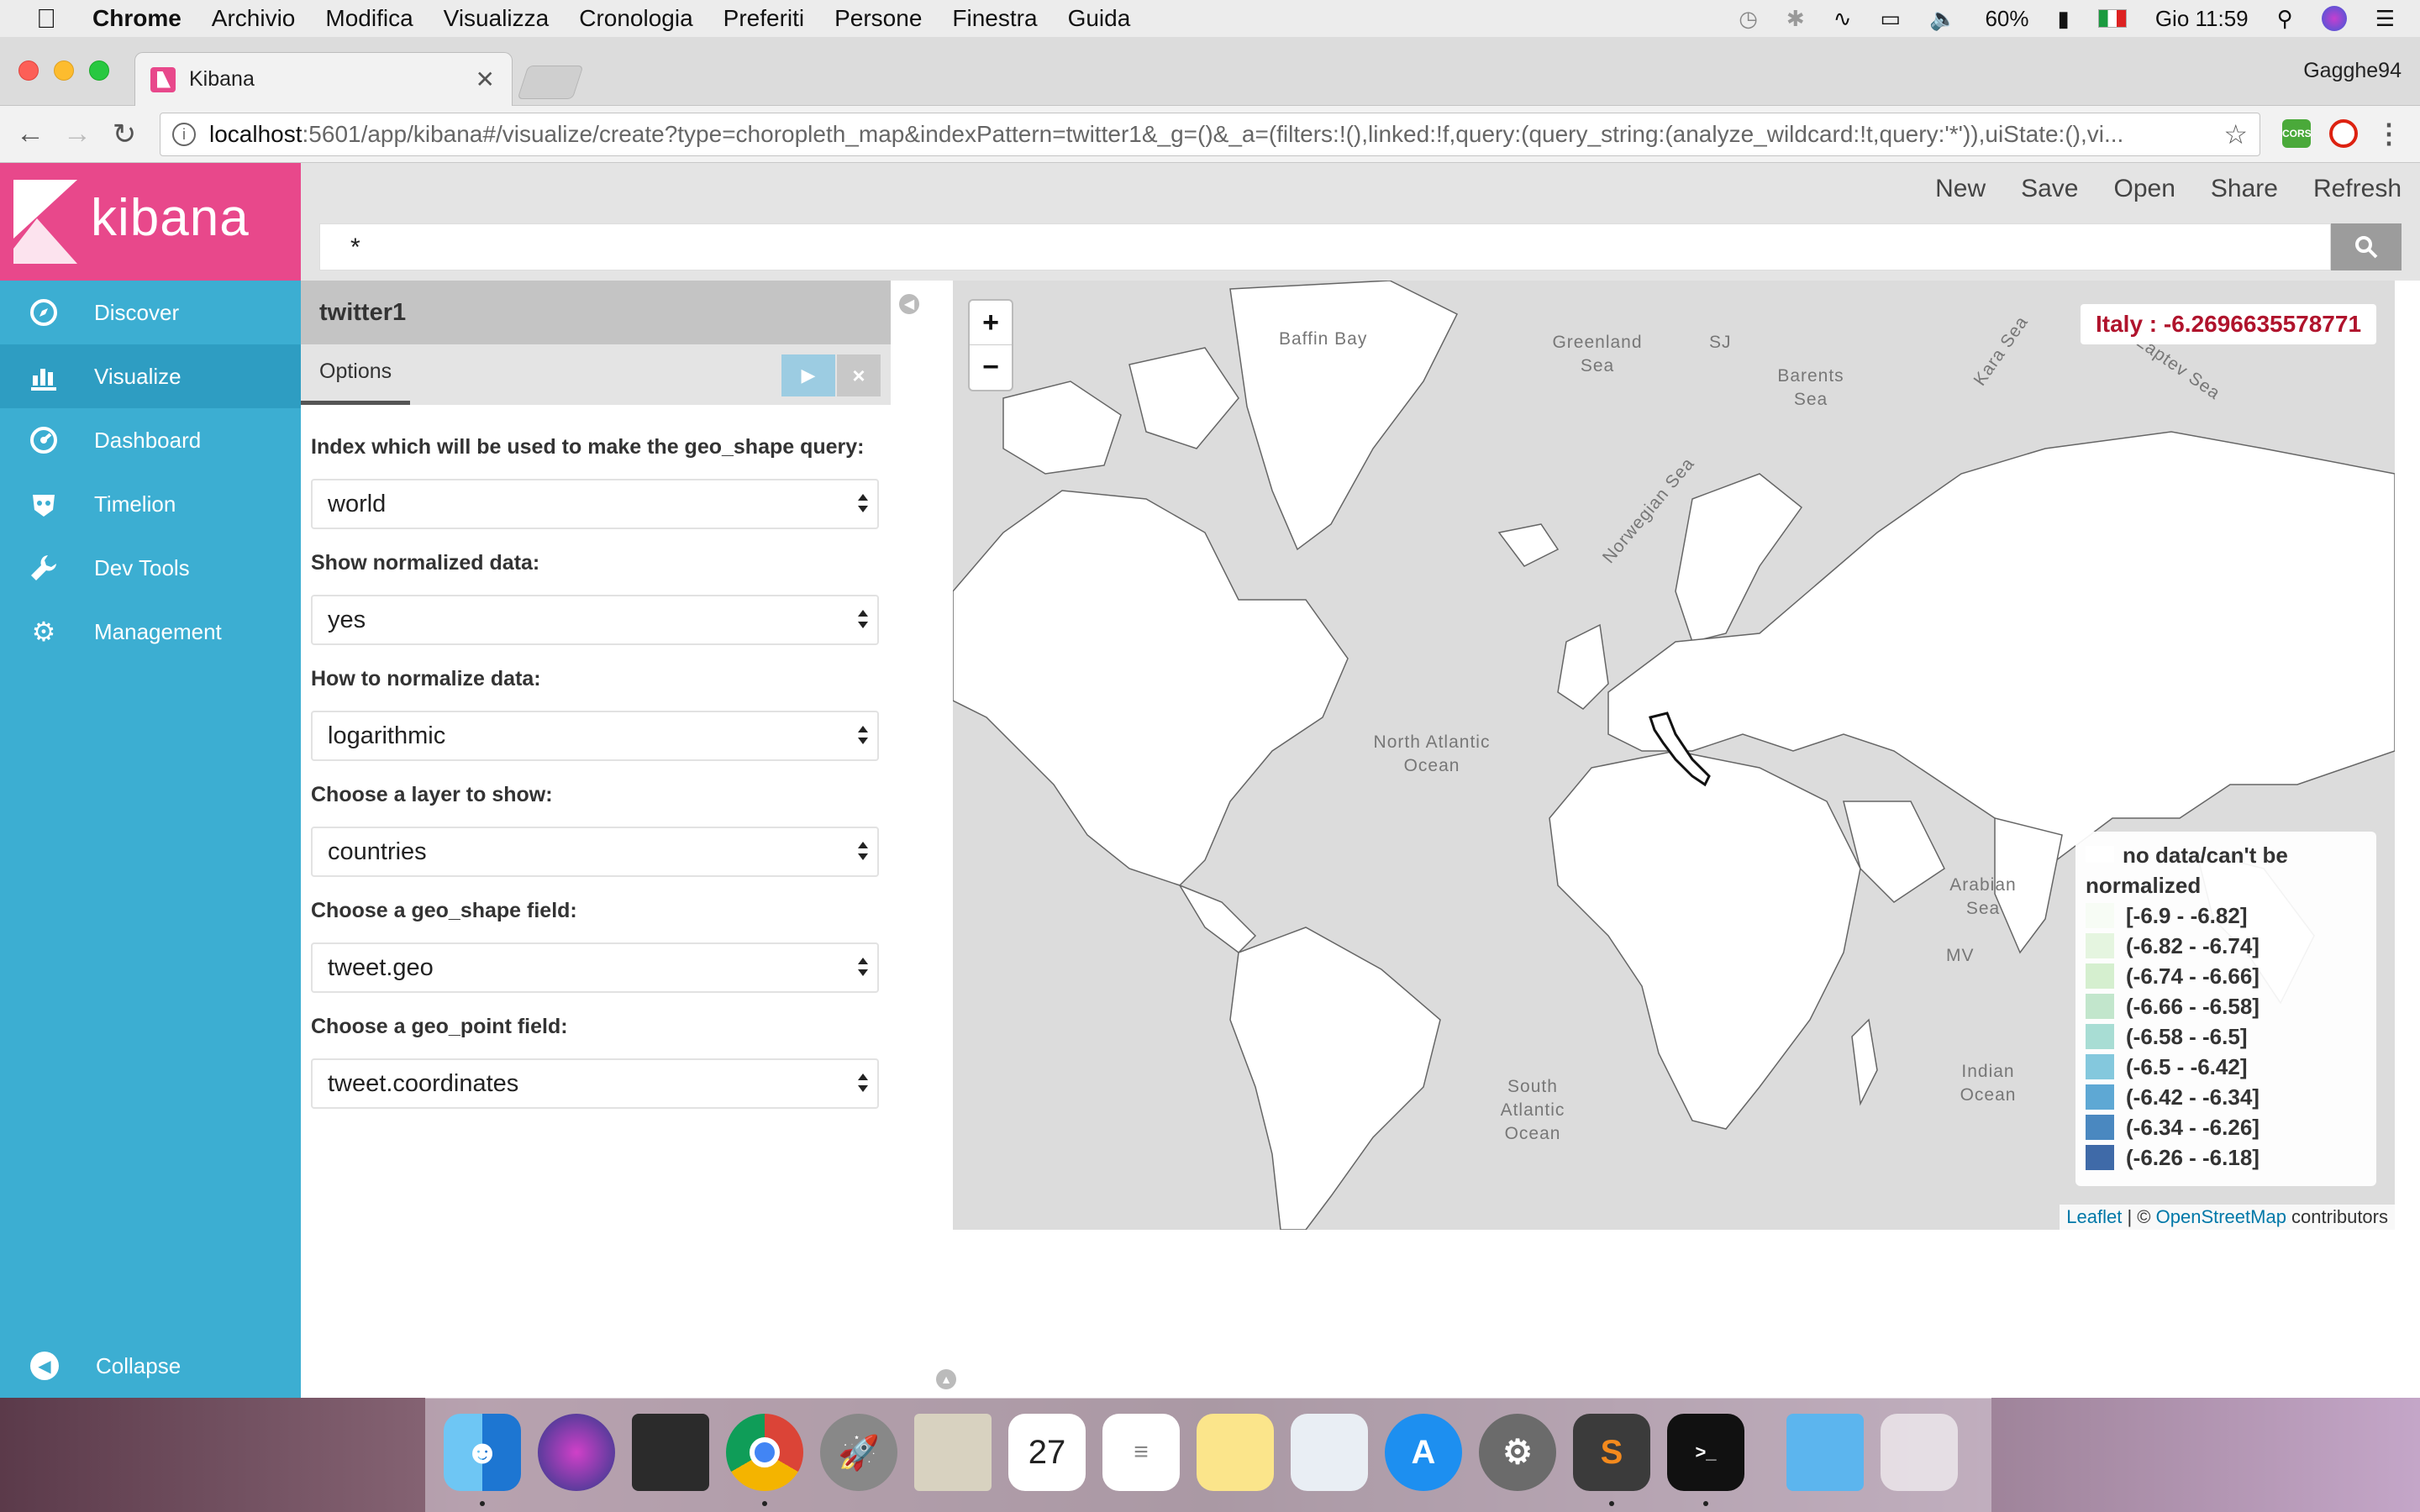 Image resolution: width=2420 pixels, height=1512 pixels. What do you see at coordinates (1796, 19) in the screenshot?
I see `bluetooth-icon: ✱` at bounding box center [1796, 19].